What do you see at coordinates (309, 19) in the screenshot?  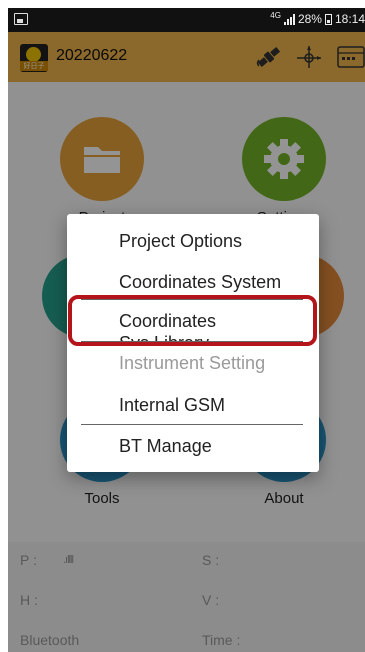 I see `battery-percent: 28%` at bounding box center [309, 19].